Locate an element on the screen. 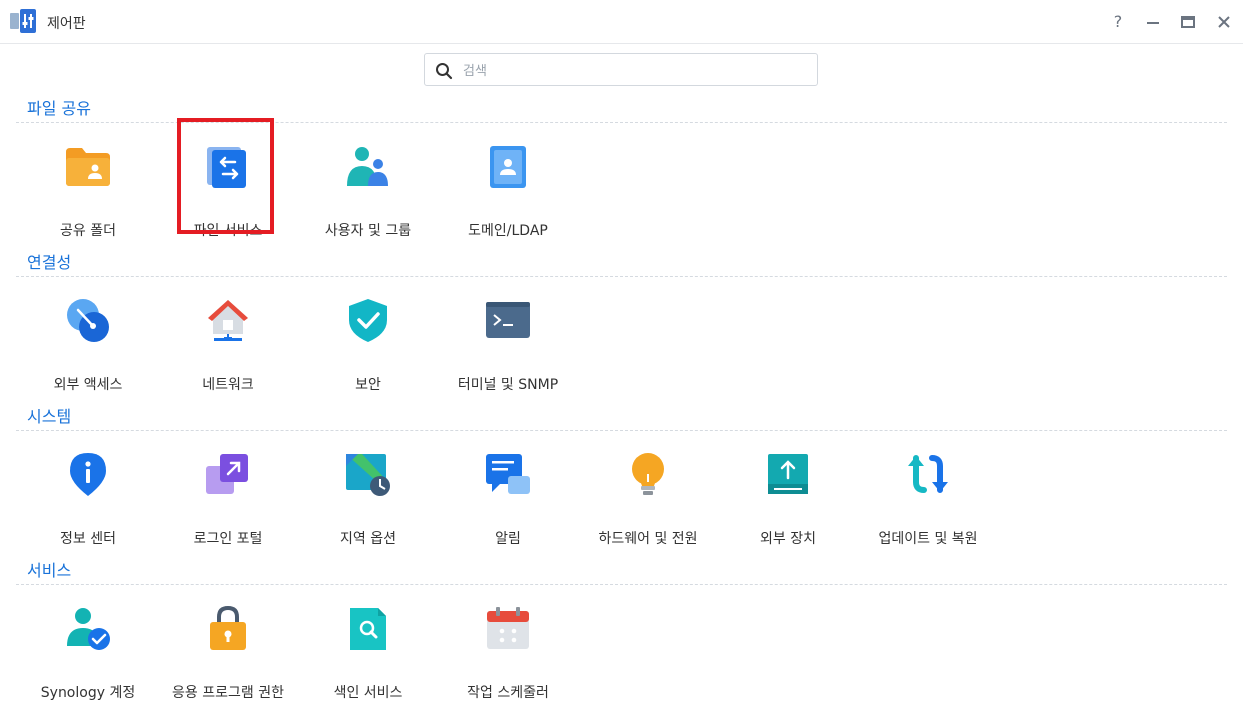 Image resolution: width=1243 pixels, height=712 pixels. close-icon is located at coordinates (1224, 22).